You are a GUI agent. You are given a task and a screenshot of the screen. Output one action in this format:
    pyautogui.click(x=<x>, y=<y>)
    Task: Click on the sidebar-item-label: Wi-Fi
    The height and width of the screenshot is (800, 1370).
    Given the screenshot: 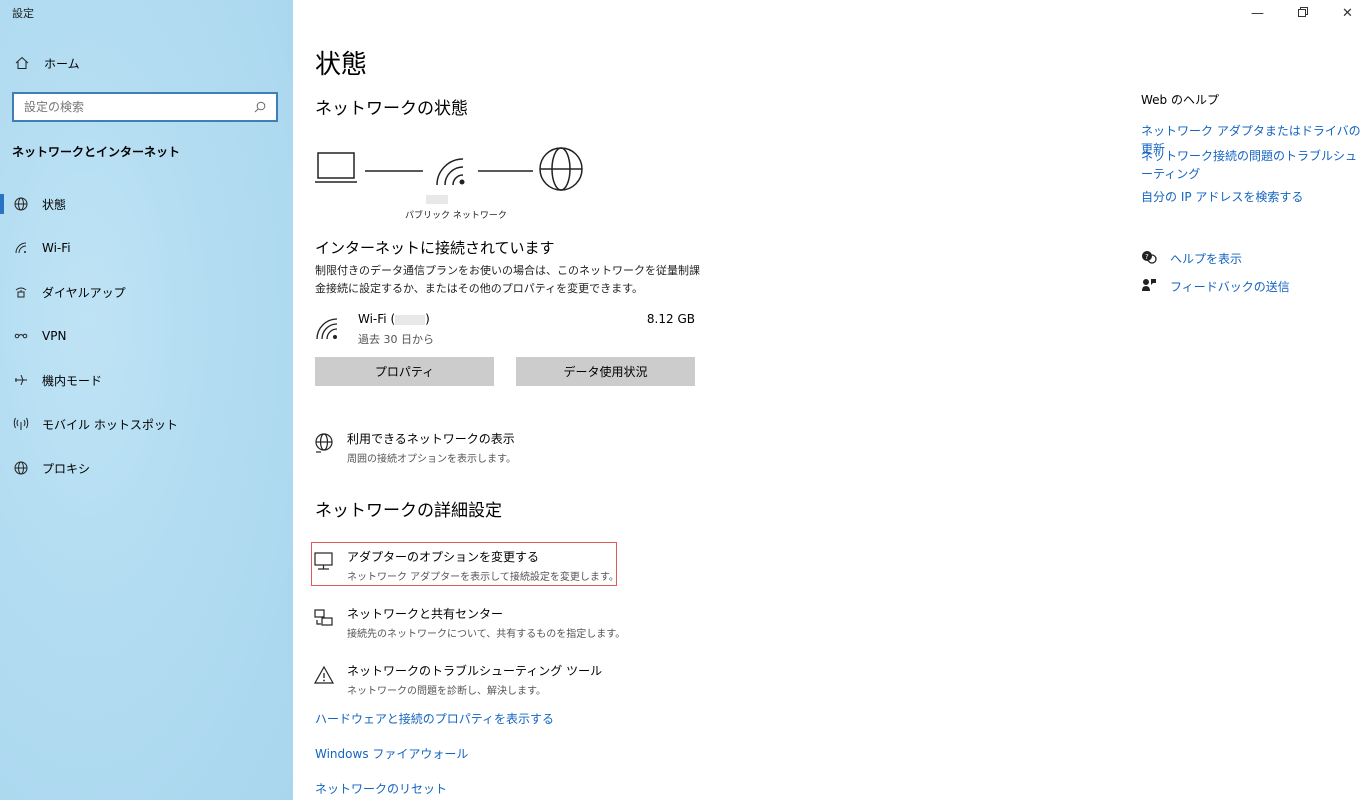 What is the action you would take?
    pyautogui.click(x=56, y=248)
    